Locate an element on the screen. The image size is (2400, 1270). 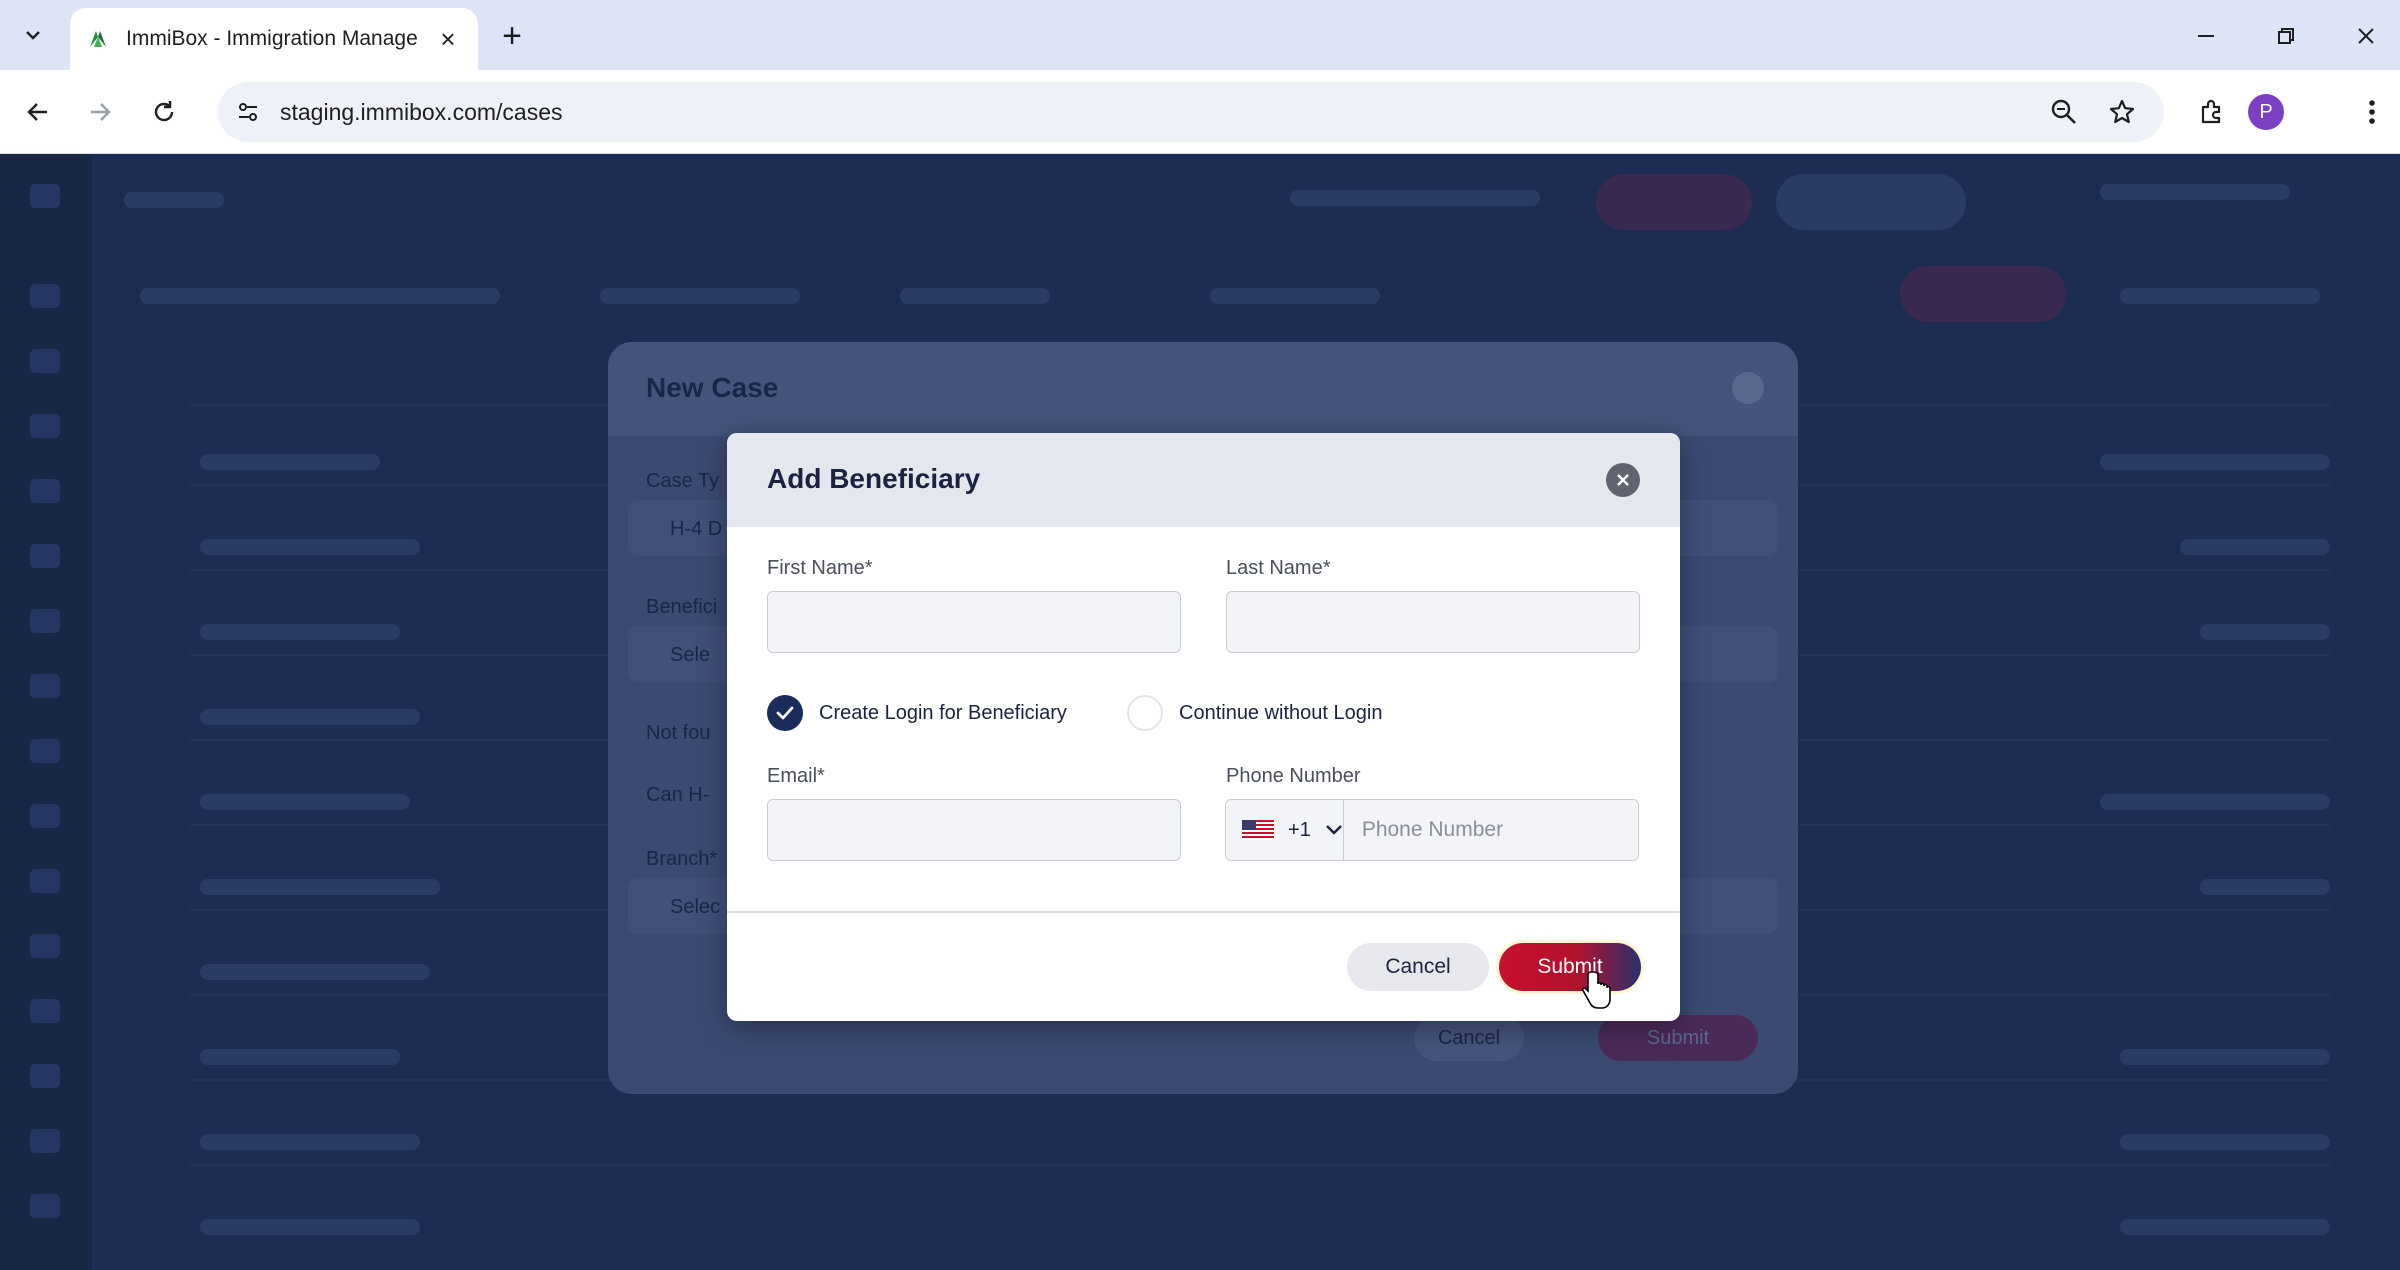
create-login-option: Create Login for Beneficiary is located at coordinates (917, 713).